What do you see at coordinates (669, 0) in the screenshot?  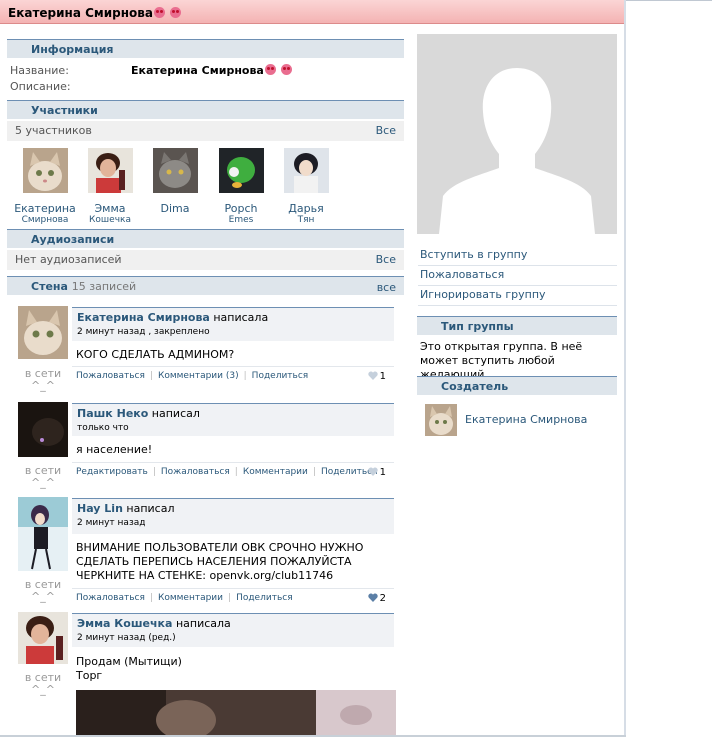 I see `window-top-line` at bounding box center [669, 0].